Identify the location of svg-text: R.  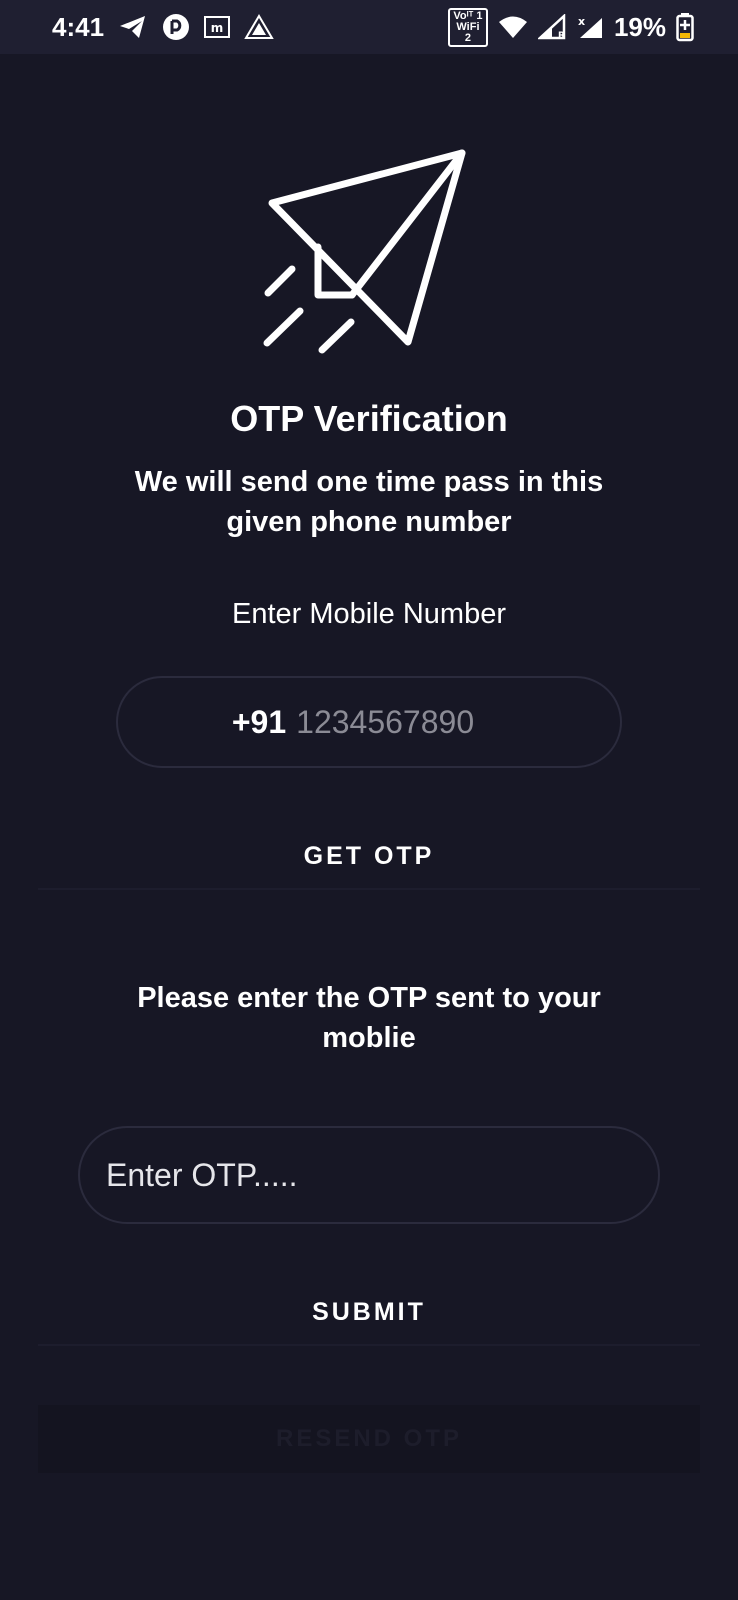
(561, 35).